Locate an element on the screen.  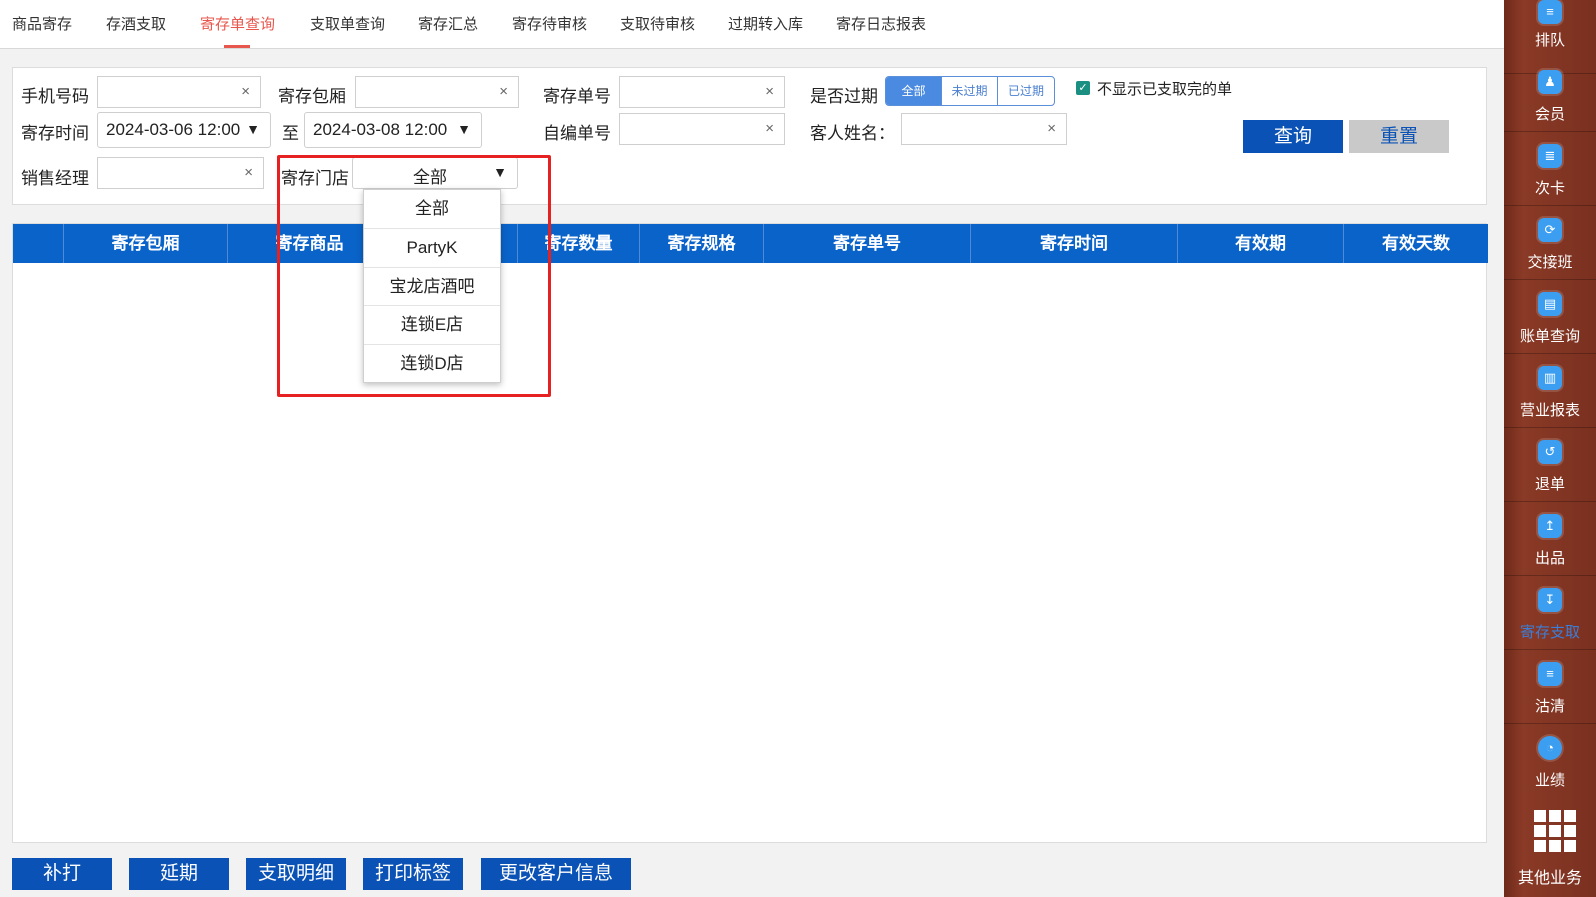
custom-no-input: × is located at coordinates (702, 129).